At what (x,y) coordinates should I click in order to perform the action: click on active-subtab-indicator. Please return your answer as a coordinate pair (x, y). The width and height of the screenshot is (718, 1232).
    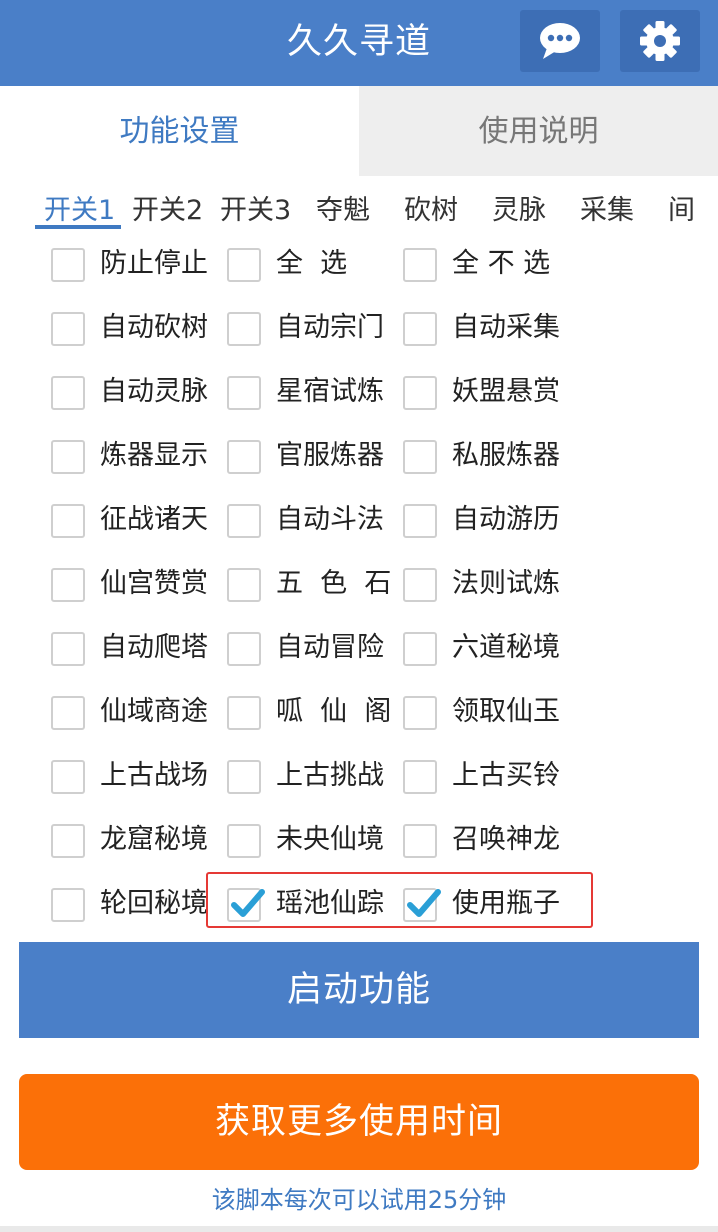
    Looking at the image, I should click on (78, 227).